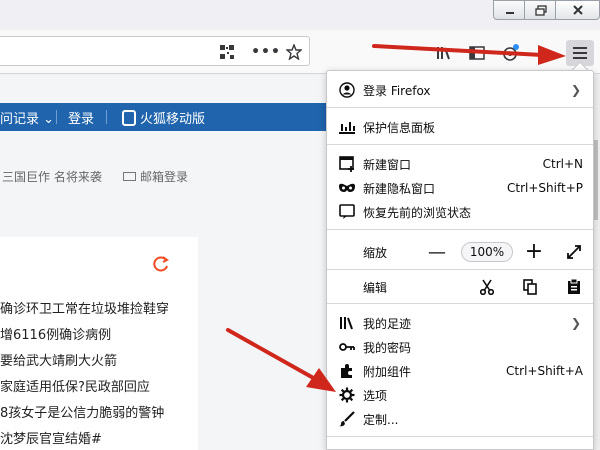 Image resolution: width=600 pixels, height=450 pixels. Describe the element at coordinates (509, 10) in the screenshot. I see `minimize-button` at that location.